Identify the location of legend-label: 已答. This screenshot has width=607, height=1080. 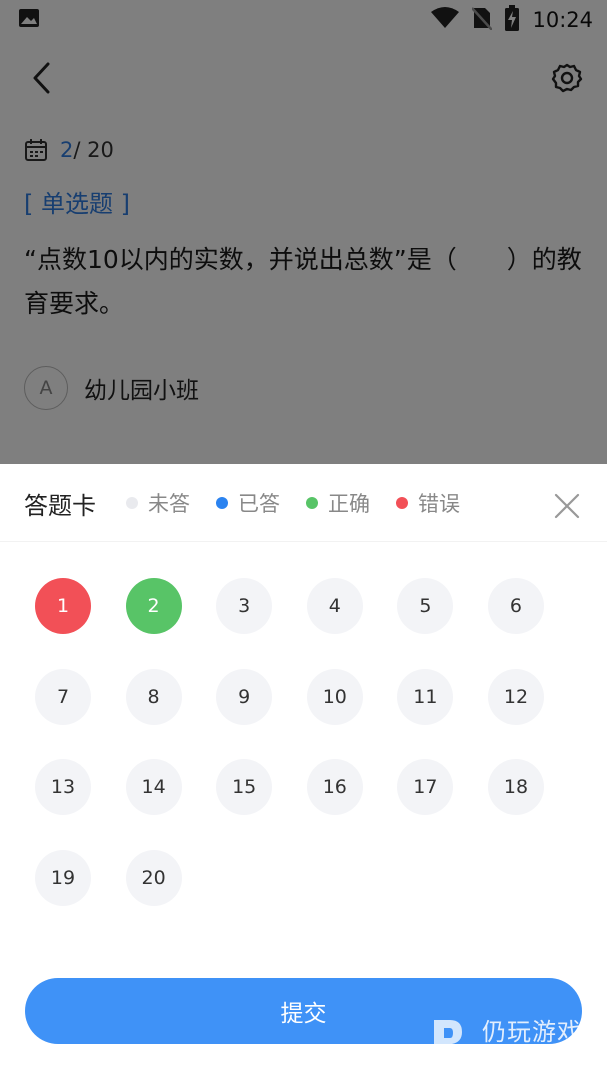
(259, 504).